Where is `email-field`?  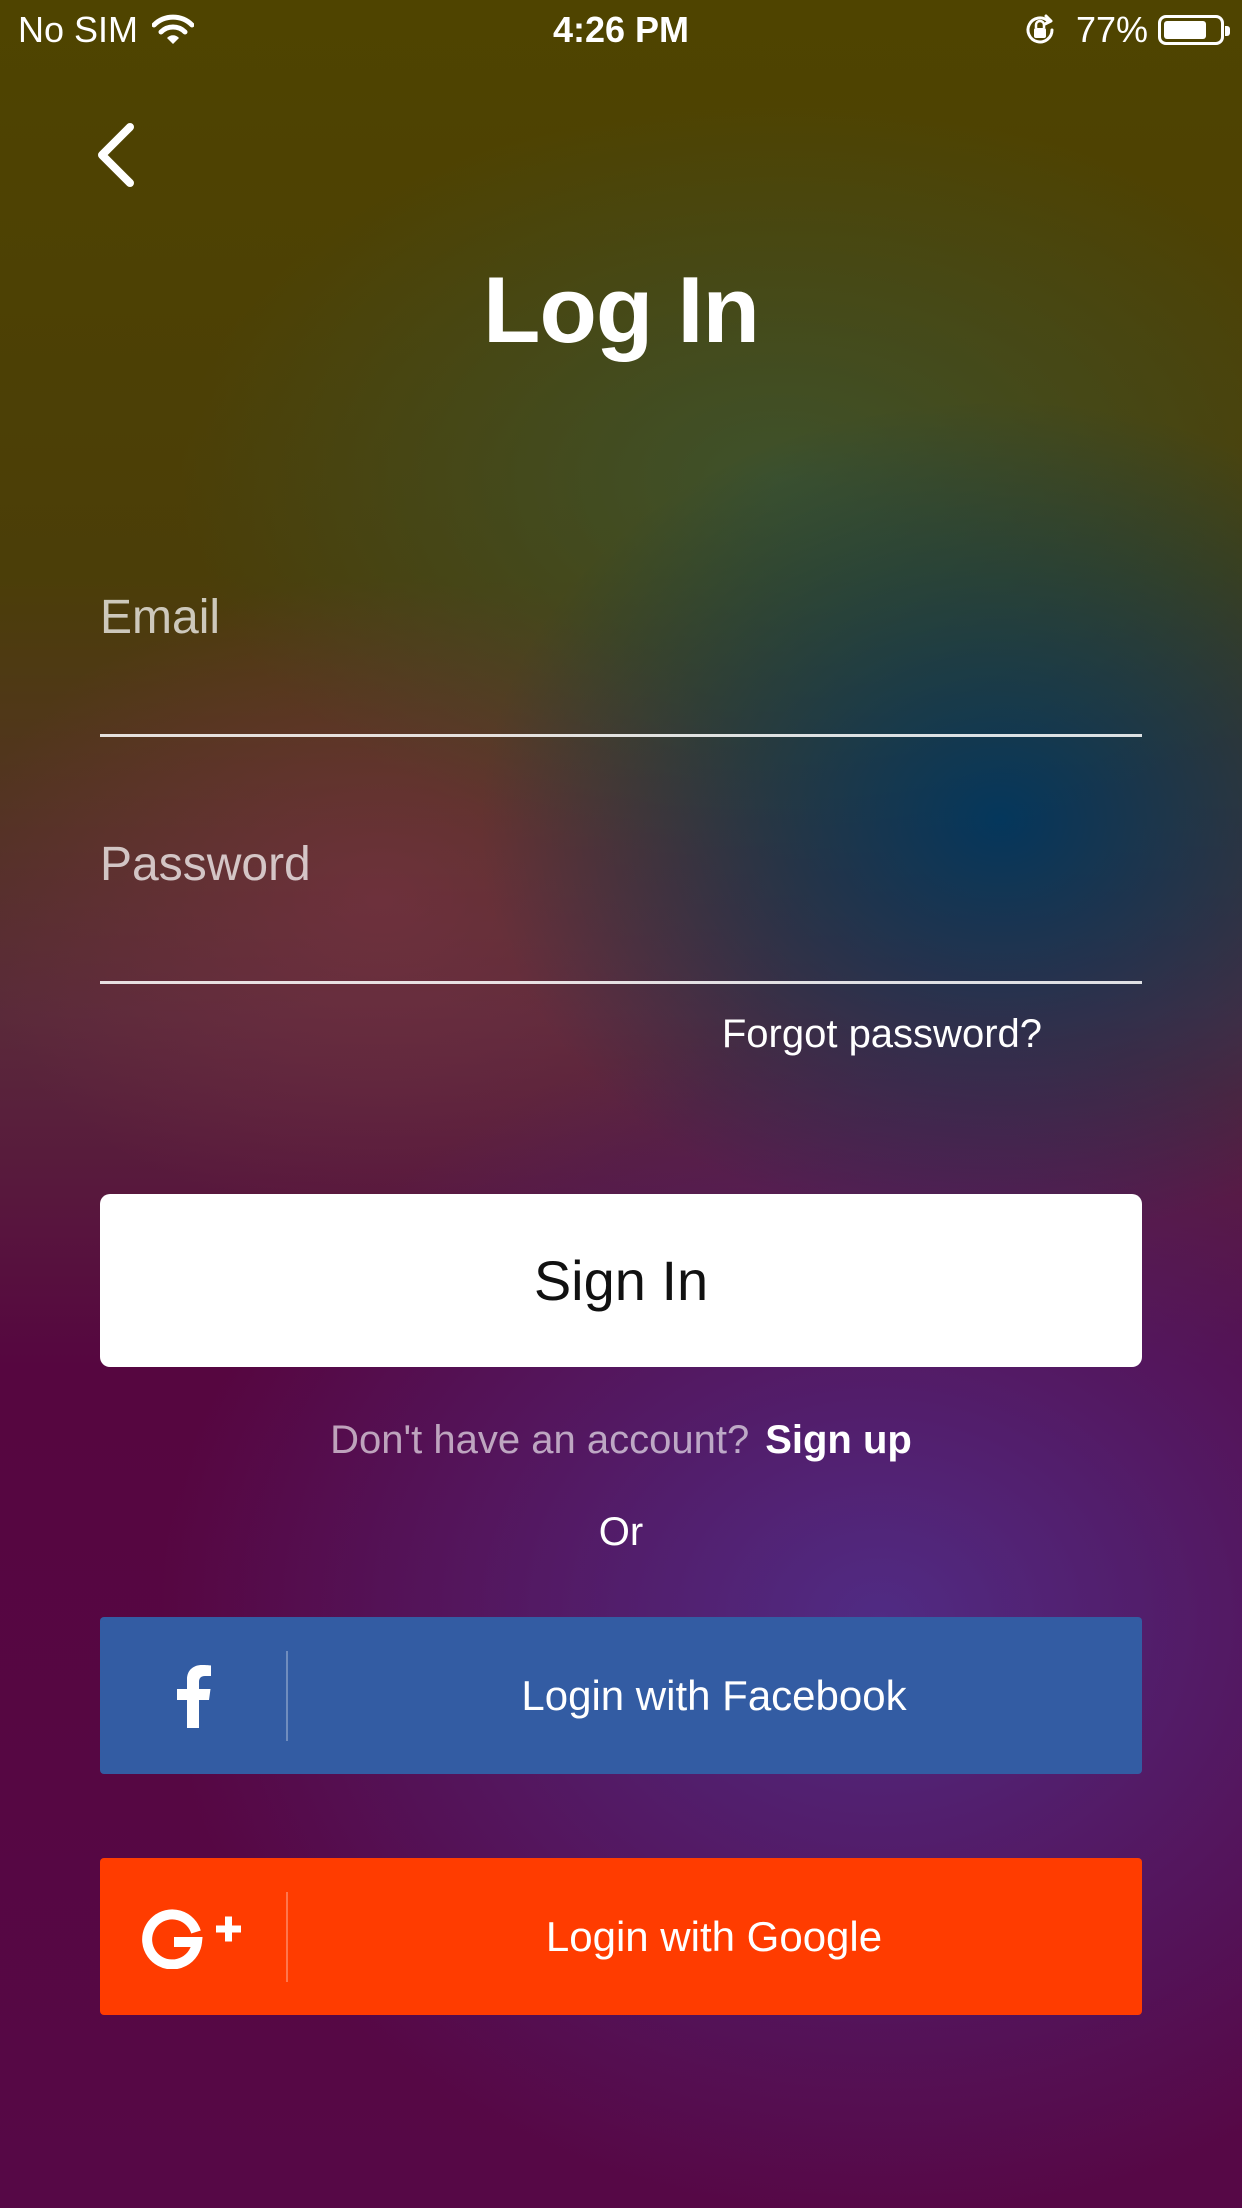 email-field is located at coordinates (621, 617).